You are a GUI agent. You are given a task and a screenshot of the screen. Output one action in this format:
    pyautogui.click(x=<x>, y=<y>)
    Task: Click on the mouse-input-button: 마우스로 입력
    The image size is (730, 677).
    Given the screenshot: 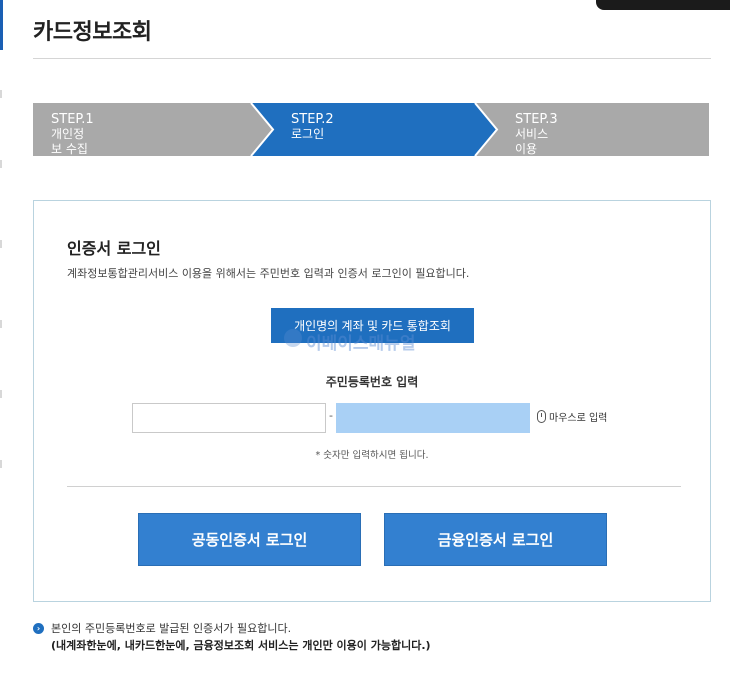 What is the action you would take?
    pyautogui.click(x=572, y=416)
    